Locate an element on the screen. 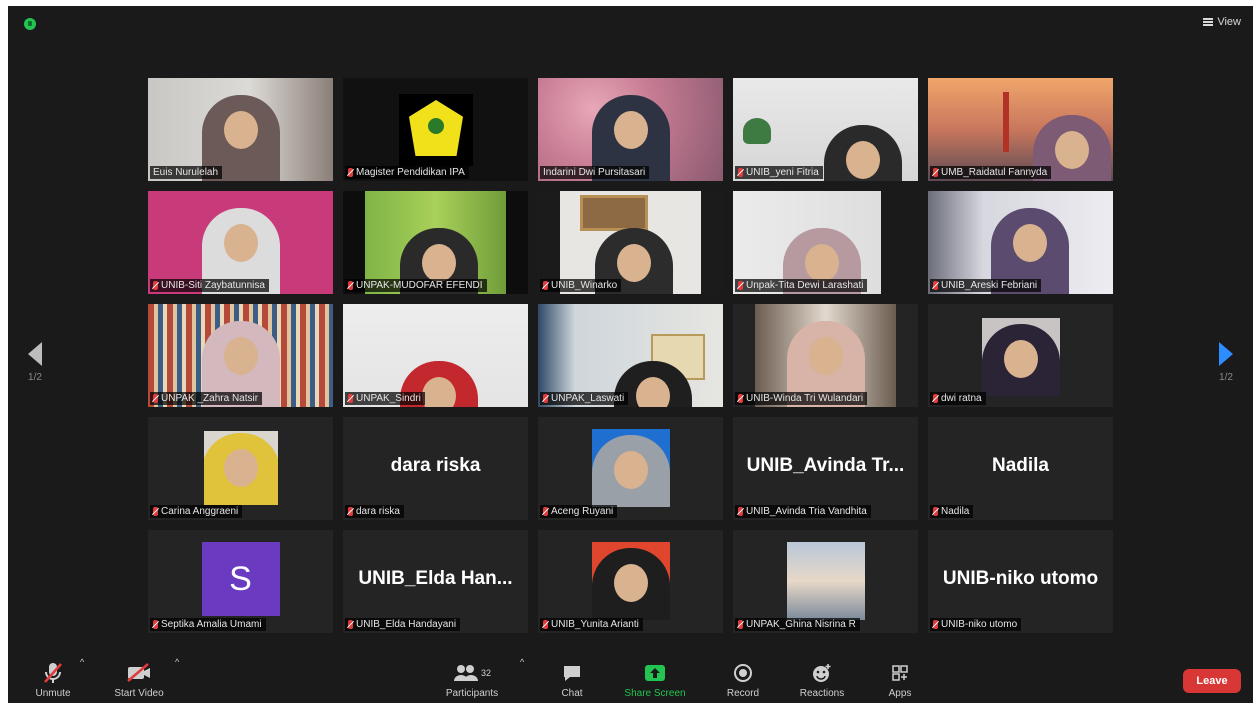 The image size is (1260, 703). logo-image is located at coordinates (436, 130).